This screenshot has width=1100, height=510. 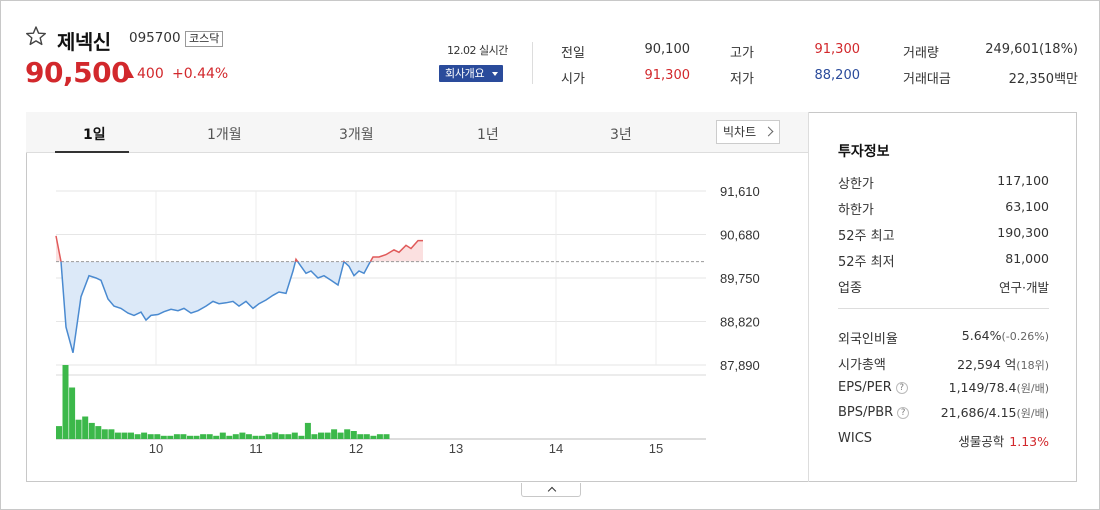 What do you see at coordinates (200, 74) in the screenshot?
I see `price-change-percent: +0.44%` at bounding box center [200, 74].